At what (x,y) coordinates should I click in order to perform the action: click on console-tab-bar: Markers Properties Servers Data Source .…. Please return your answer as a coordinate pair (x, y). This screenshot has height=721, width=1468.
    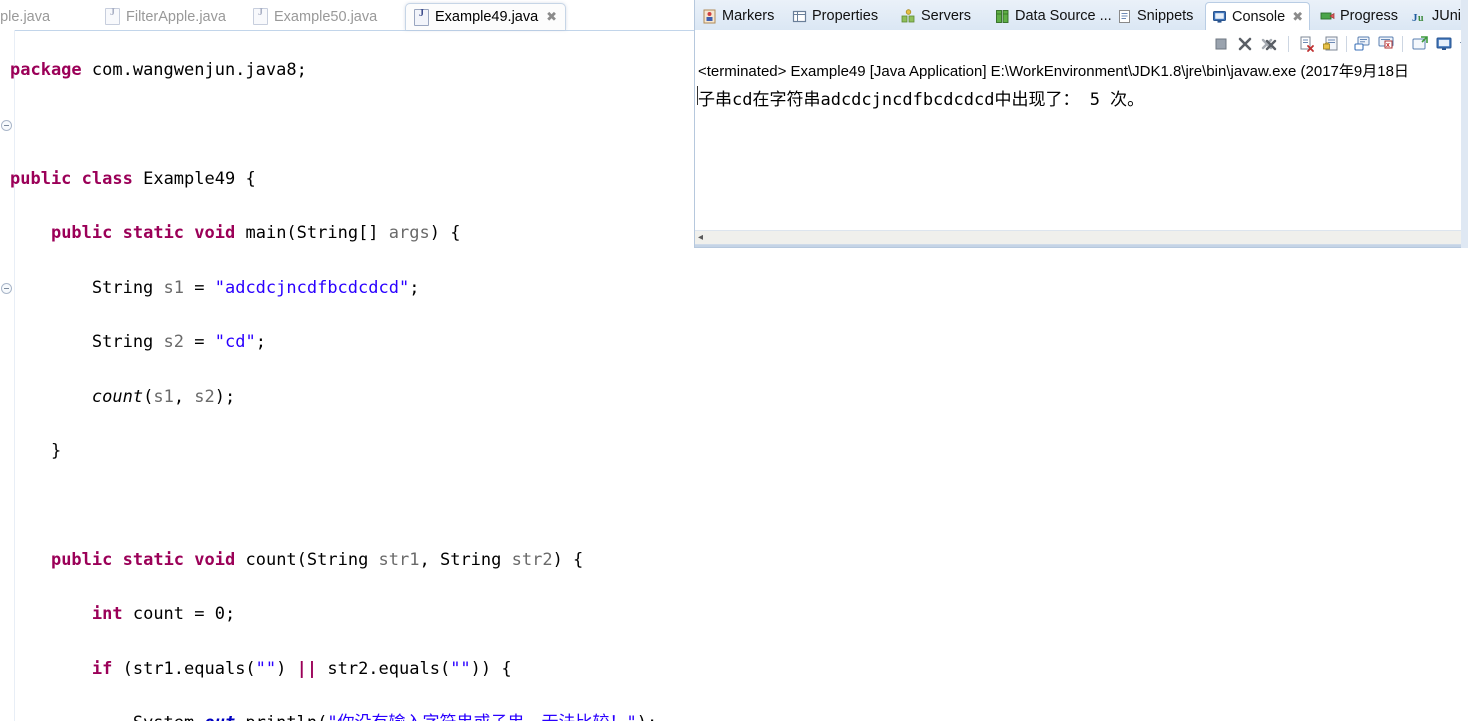
    Looking at the image, I should click on (1081, 15).